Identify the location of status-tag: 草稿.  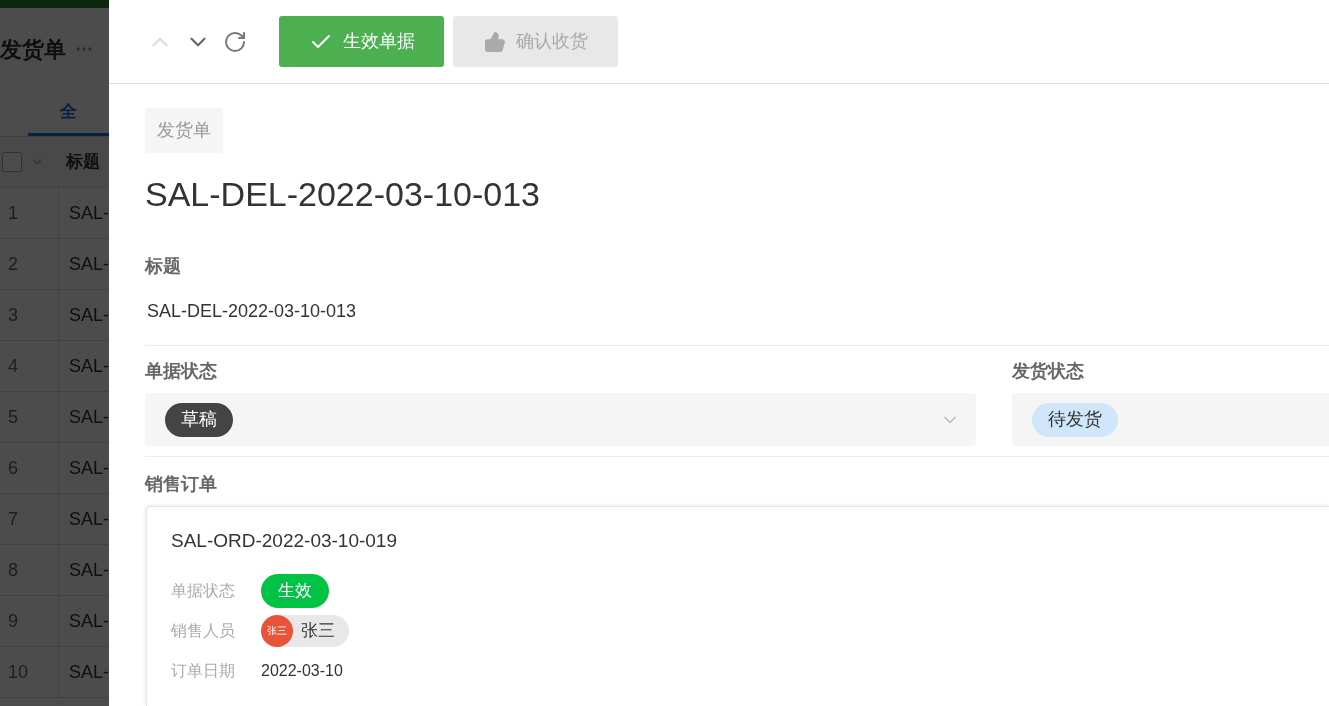
(199, 419).